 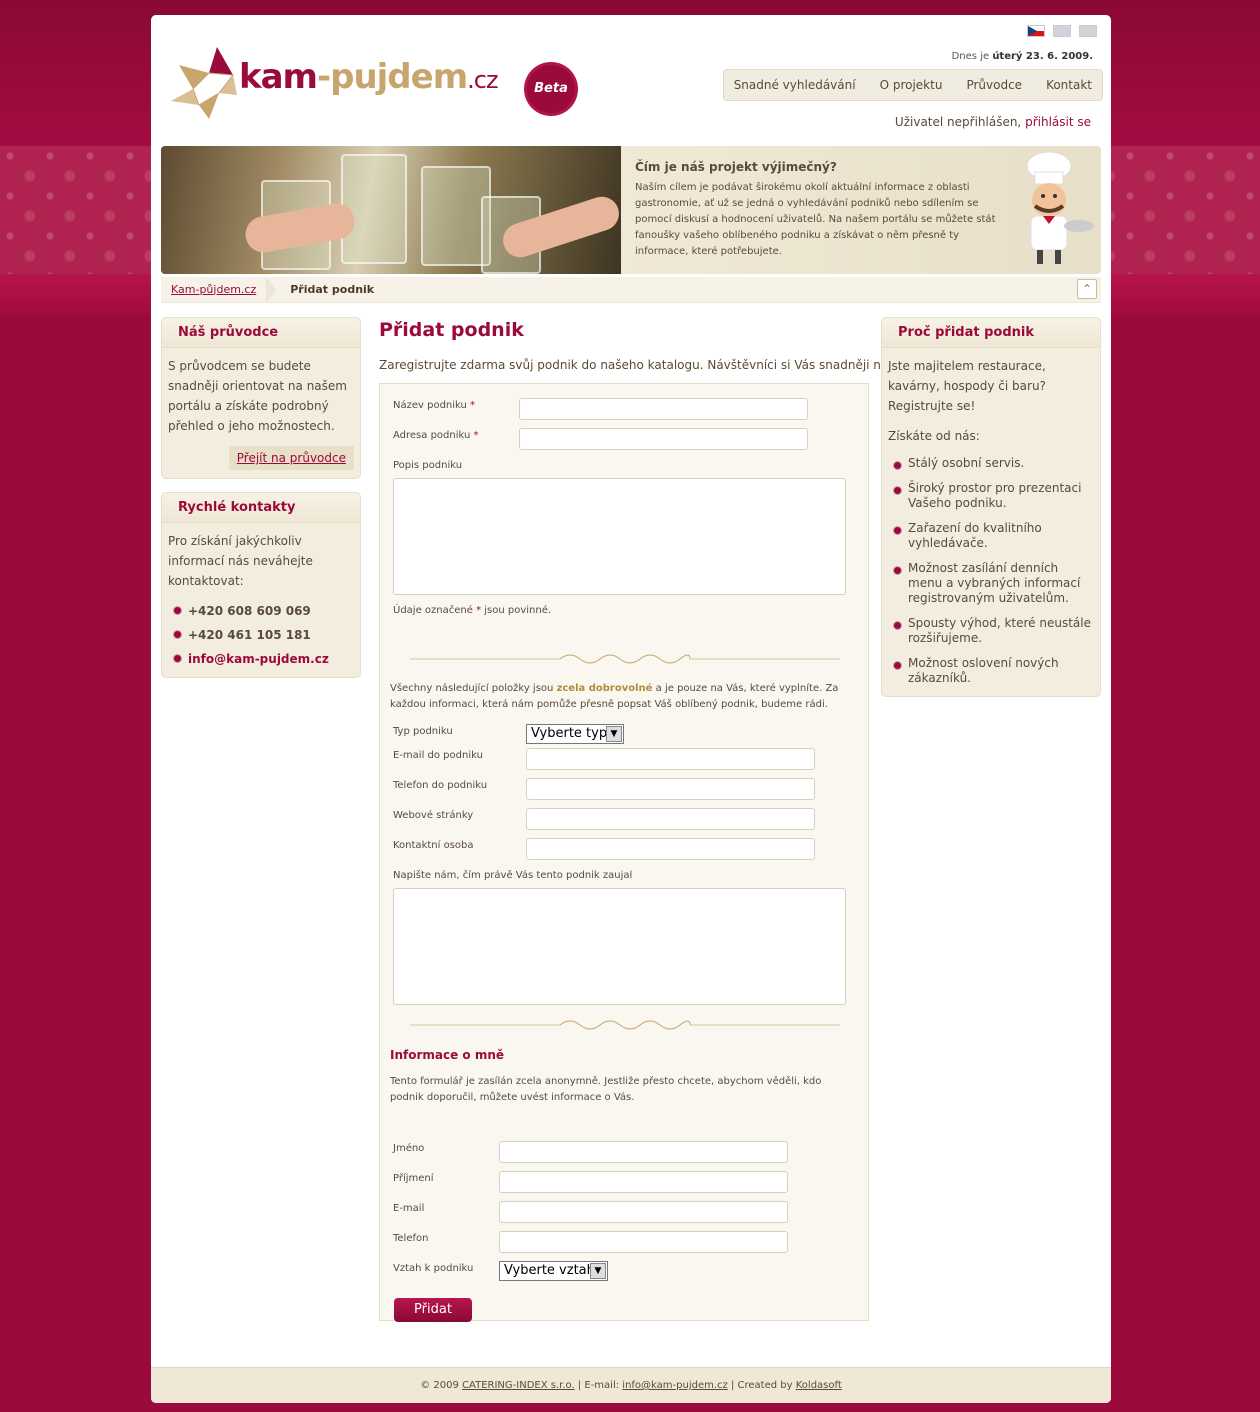 What do you see at coordinates (553, 1271) in the screenshot?
I see `relation-select: Vyberte vztah ▼` at bounding box center [553, 1271].